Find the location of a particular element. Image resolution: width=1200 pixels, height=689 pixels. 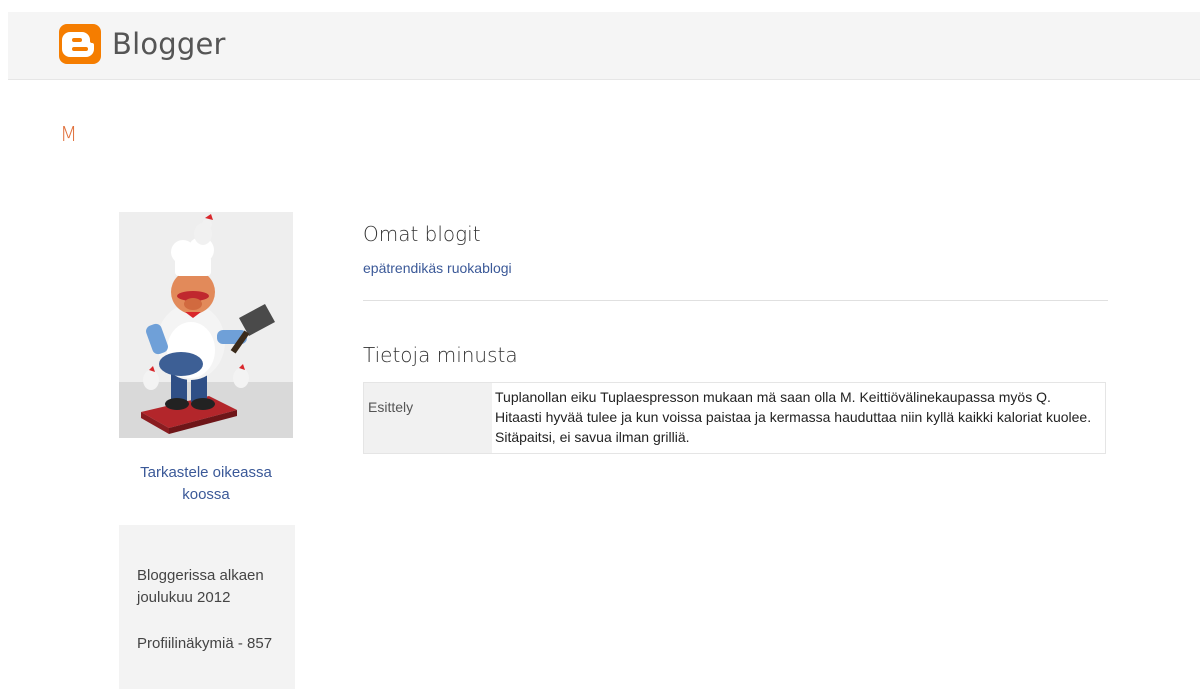

brand-name: Blogger is located at coordinates (169, 44).